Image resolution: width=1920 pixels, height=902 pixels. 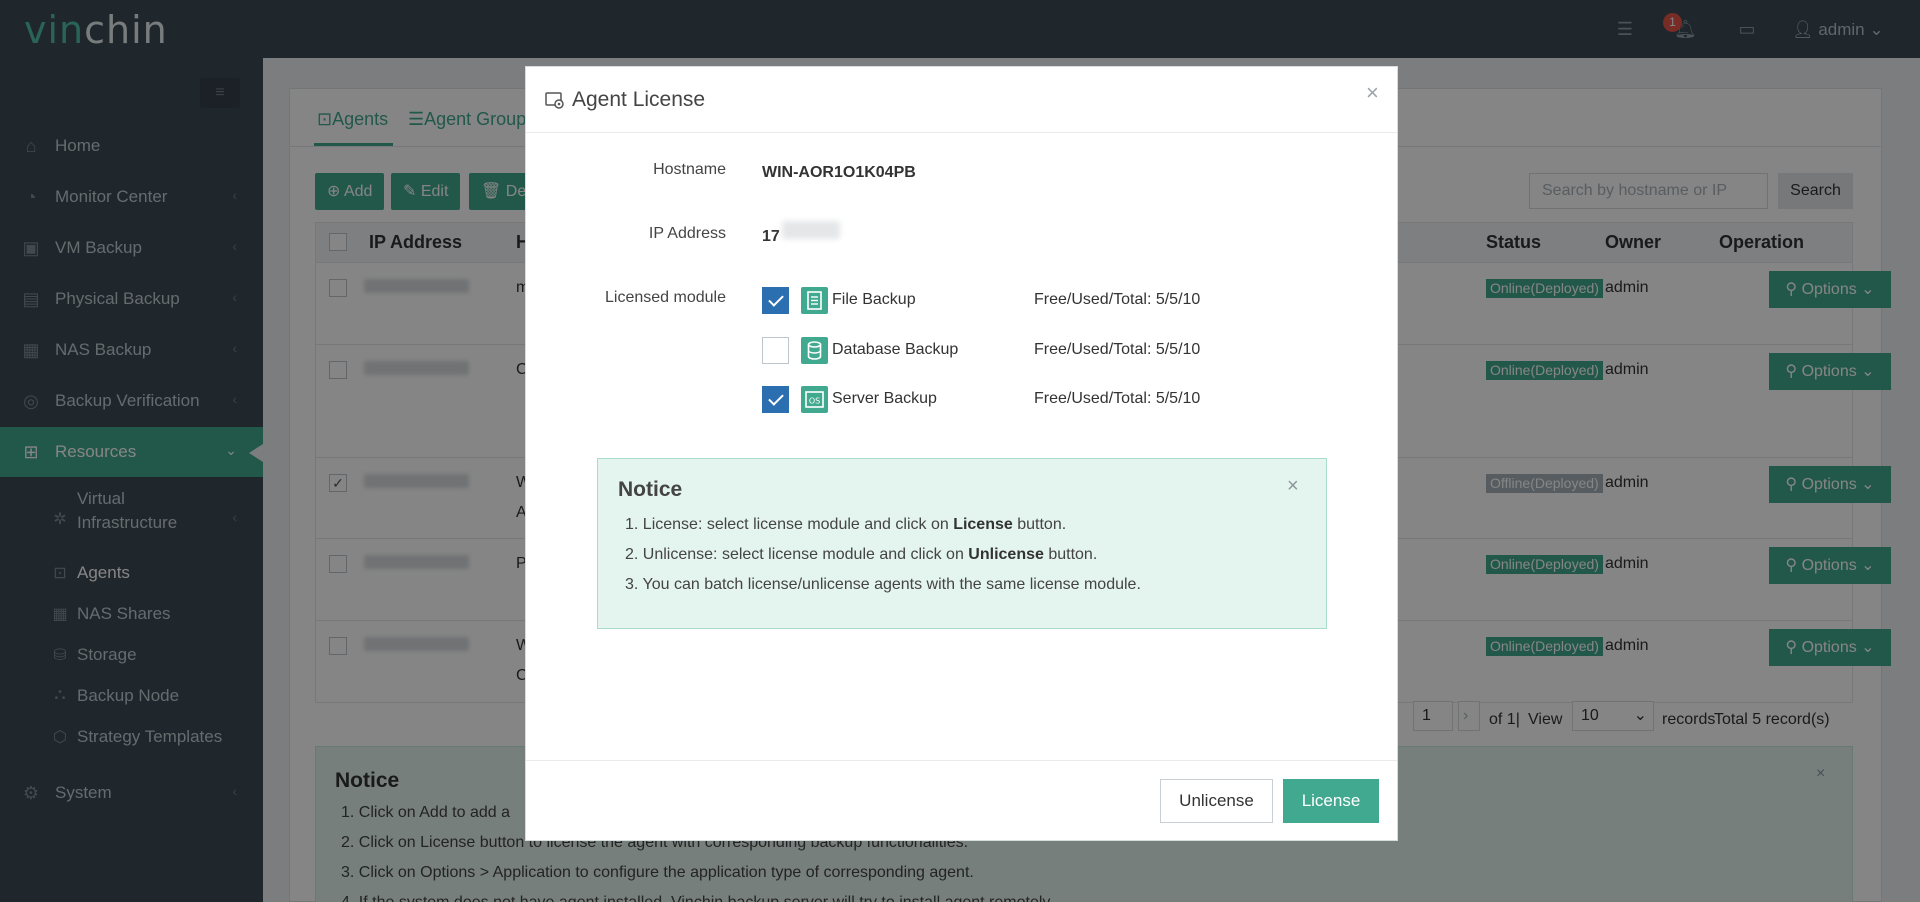 I want to click on os-icon: OS, so click(x=814, y=399).